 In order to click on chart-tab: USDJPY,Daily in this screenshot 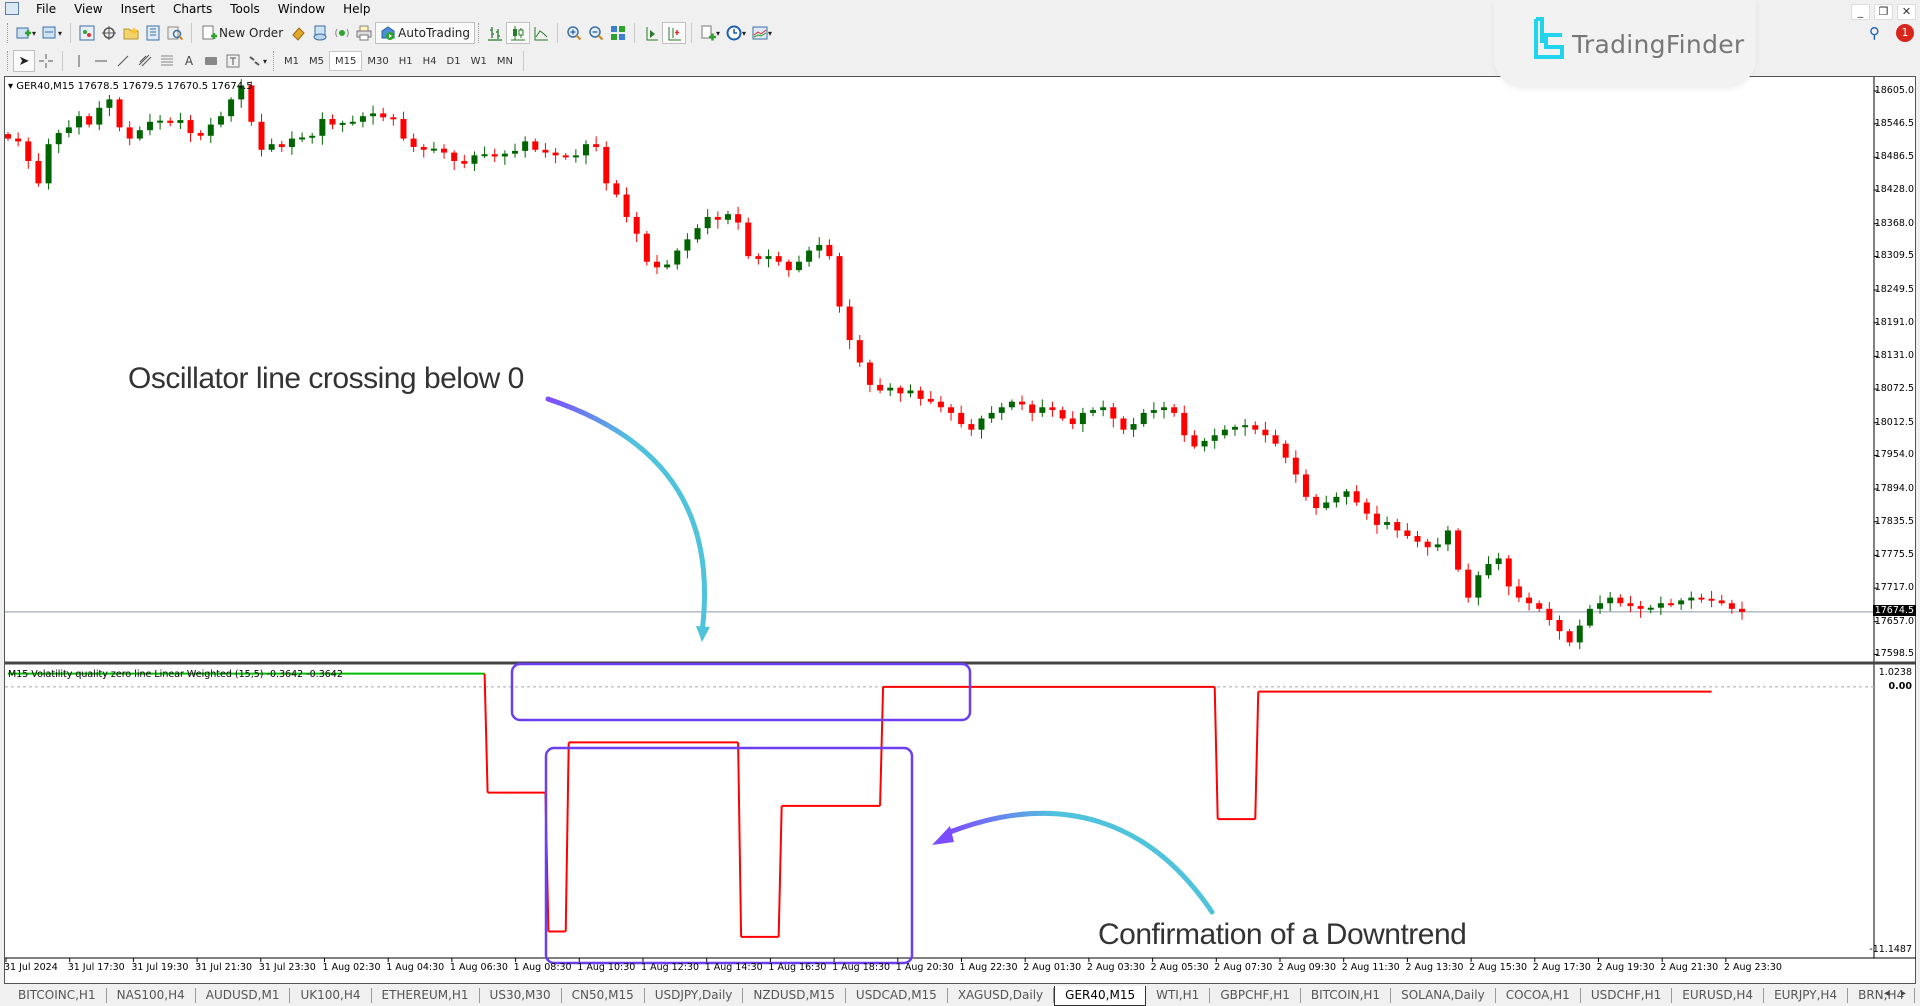, I will do `click(694, 995)`.